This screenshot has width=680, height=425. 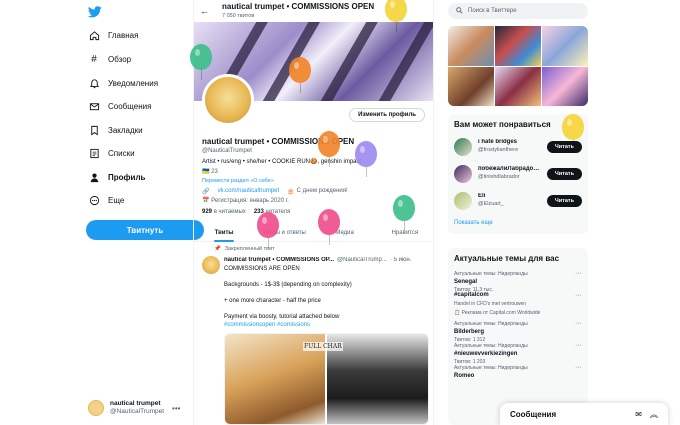 What do you see at coordinates (224, 212) in the screenshot?
I see `following-link: 929 в читаемых` at bounding box center [224, 212].